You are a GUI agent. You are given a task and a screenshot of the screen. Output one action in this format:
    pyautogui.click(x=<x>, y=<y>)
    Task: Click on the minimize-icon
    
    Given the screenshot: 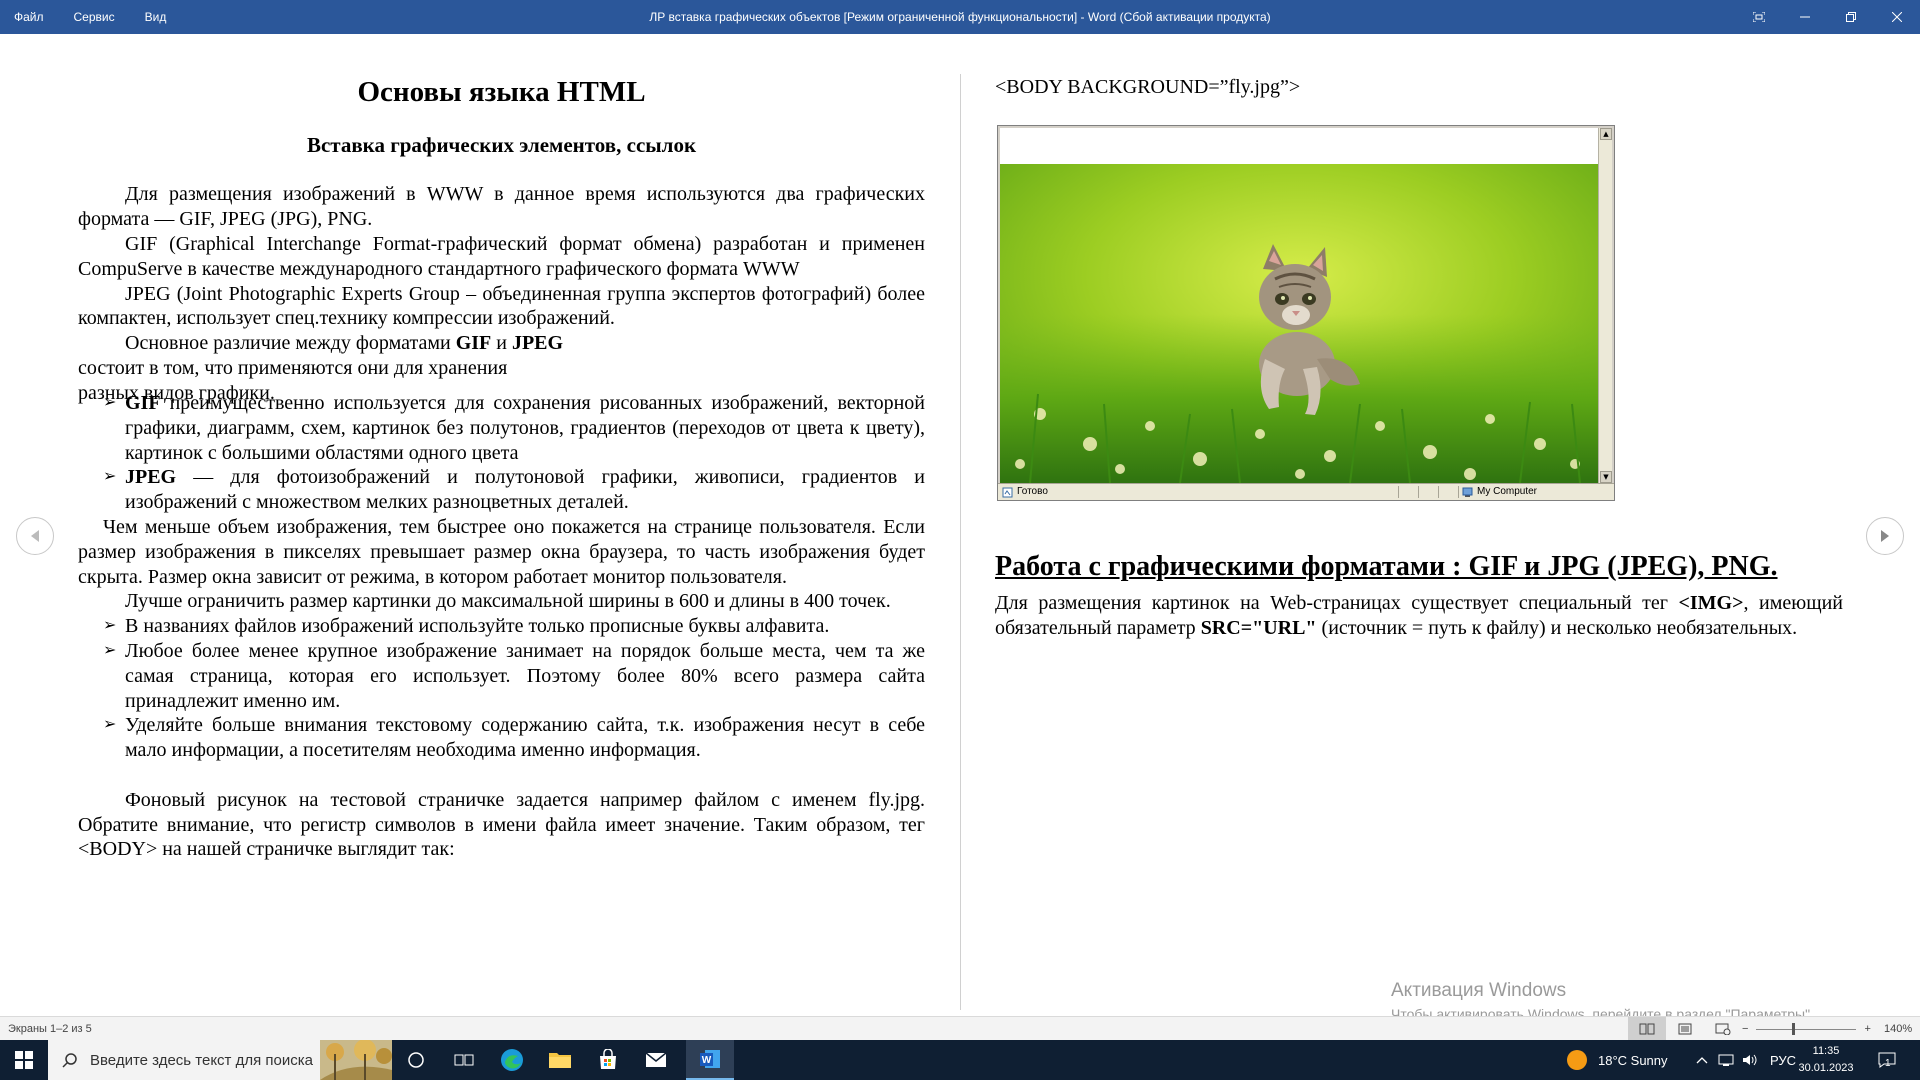 What is the action you would take?
    pyautogui.click(x=1805, y=17)
    